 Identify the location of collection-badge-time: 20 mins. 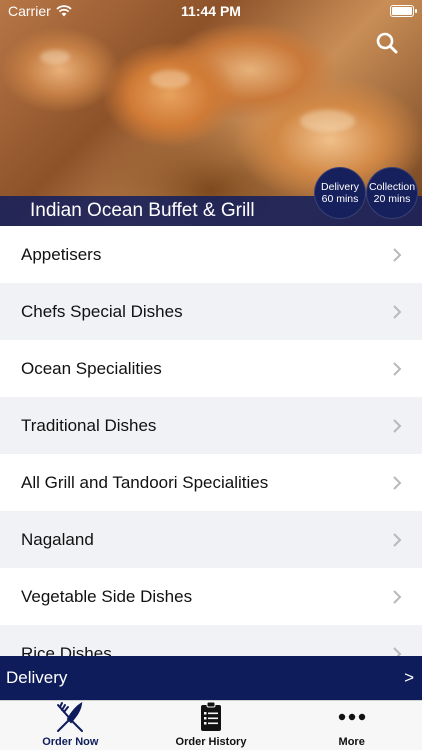
(392, 199).